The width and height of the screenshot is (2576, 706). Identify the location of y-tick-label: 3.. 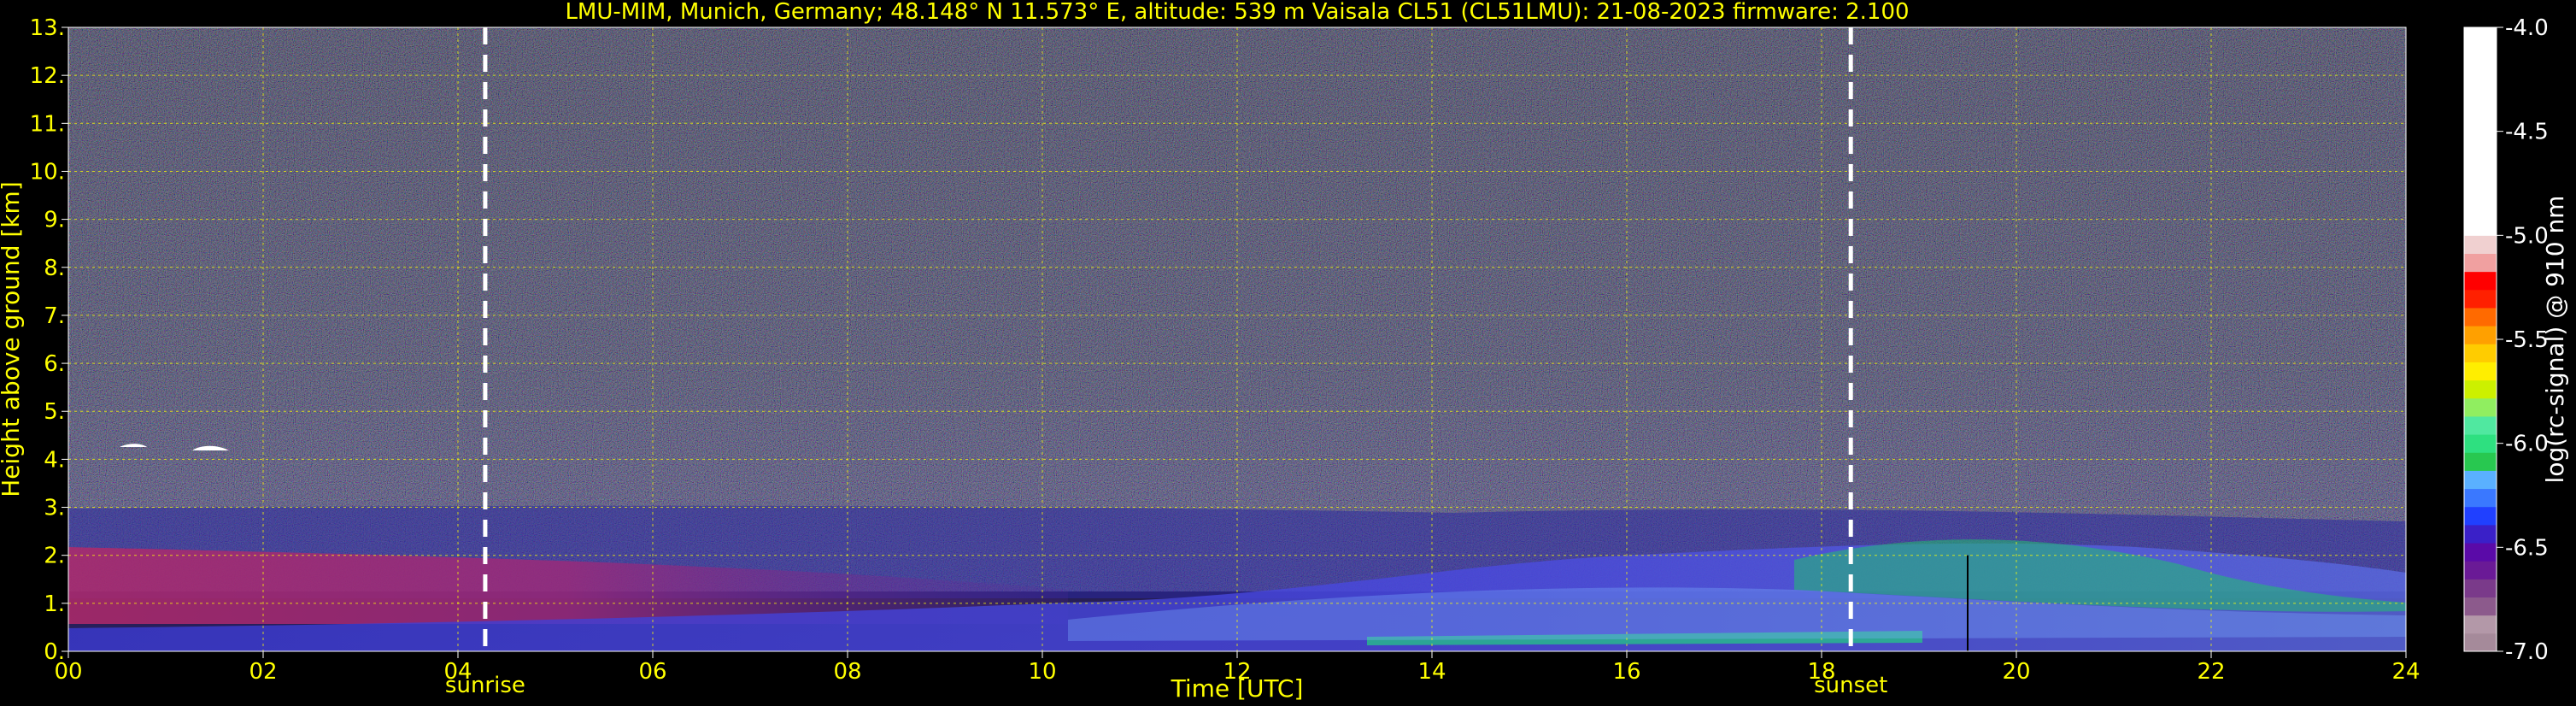
(54, 508).